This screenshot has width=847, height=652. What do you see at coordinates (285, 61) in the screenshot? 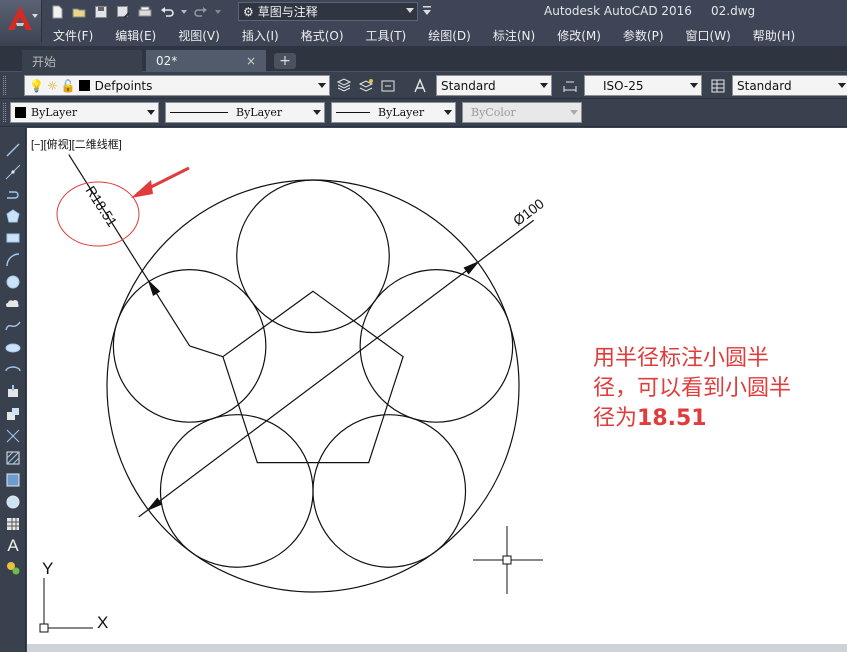
I see `new-tab-button: +` at bounding box center [285, 61].